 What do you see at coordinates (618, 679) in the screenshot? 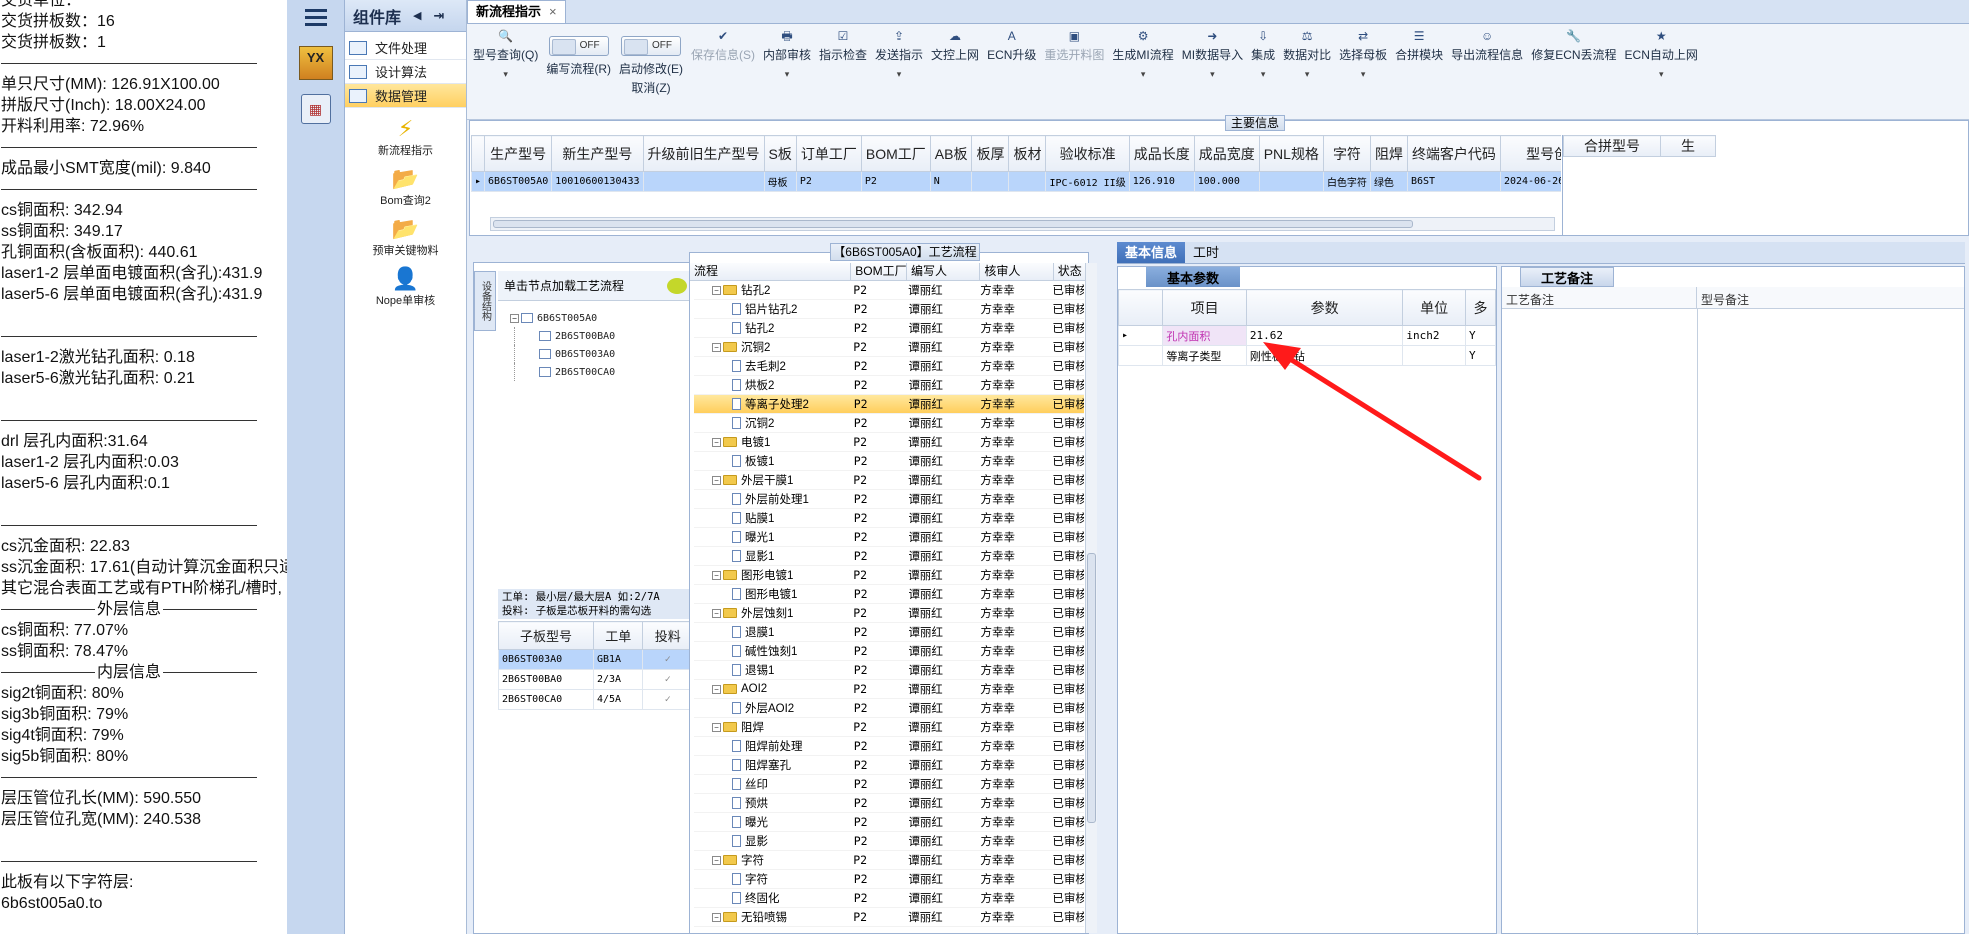
I see `table-cell: 2/3A` at bounding box center [618, 679].